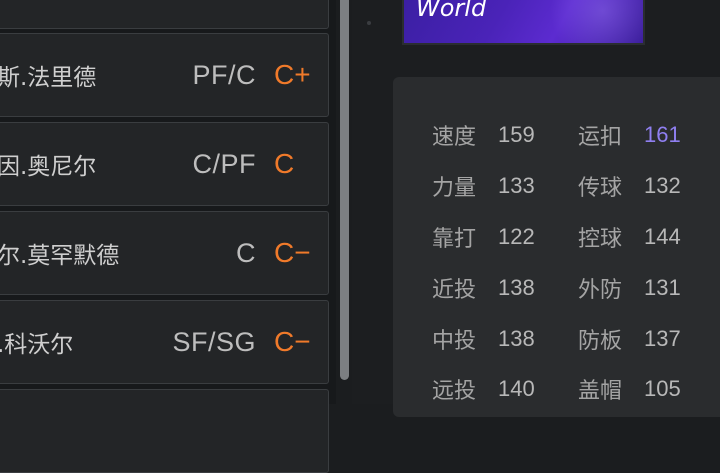 The height and width of the screenshot is (473, 720). I want to click on stat-mid-range: 中投 138, so click(483, 339).